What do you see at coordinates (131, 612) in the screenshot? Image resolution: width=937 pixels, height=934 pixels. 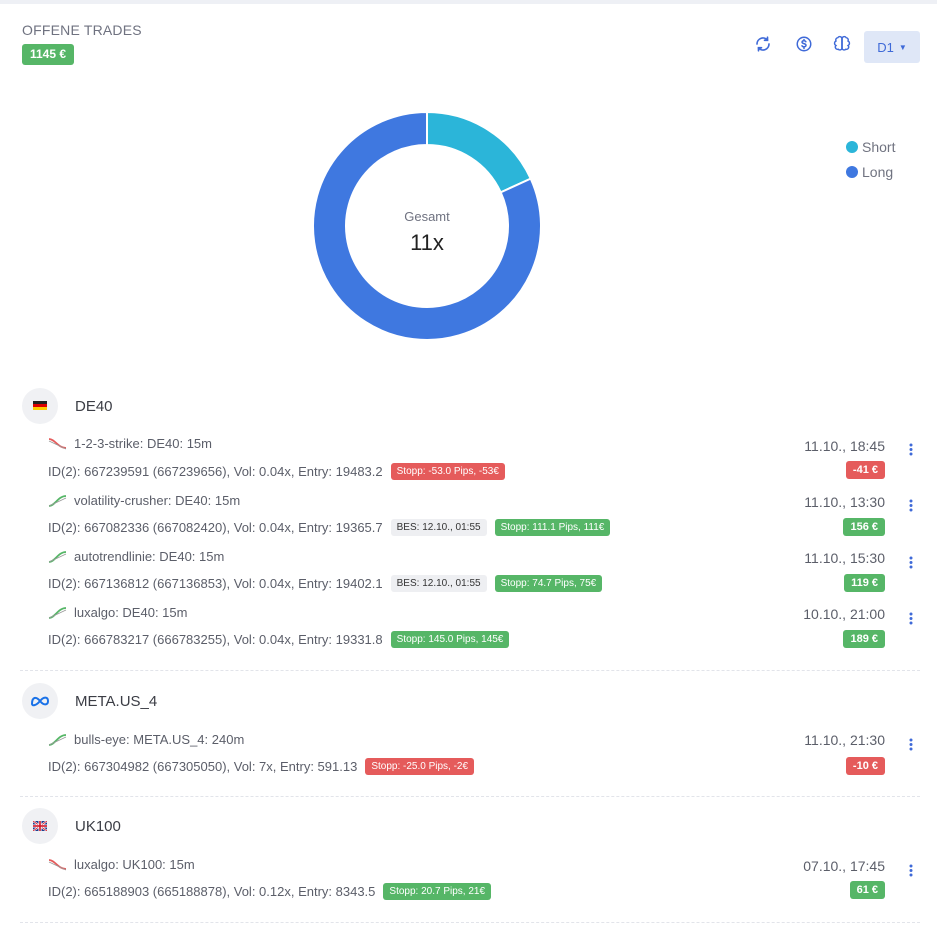 I see `trade-name-text: luxalgo: DE40: 15m` at bounding box center [131, 612].